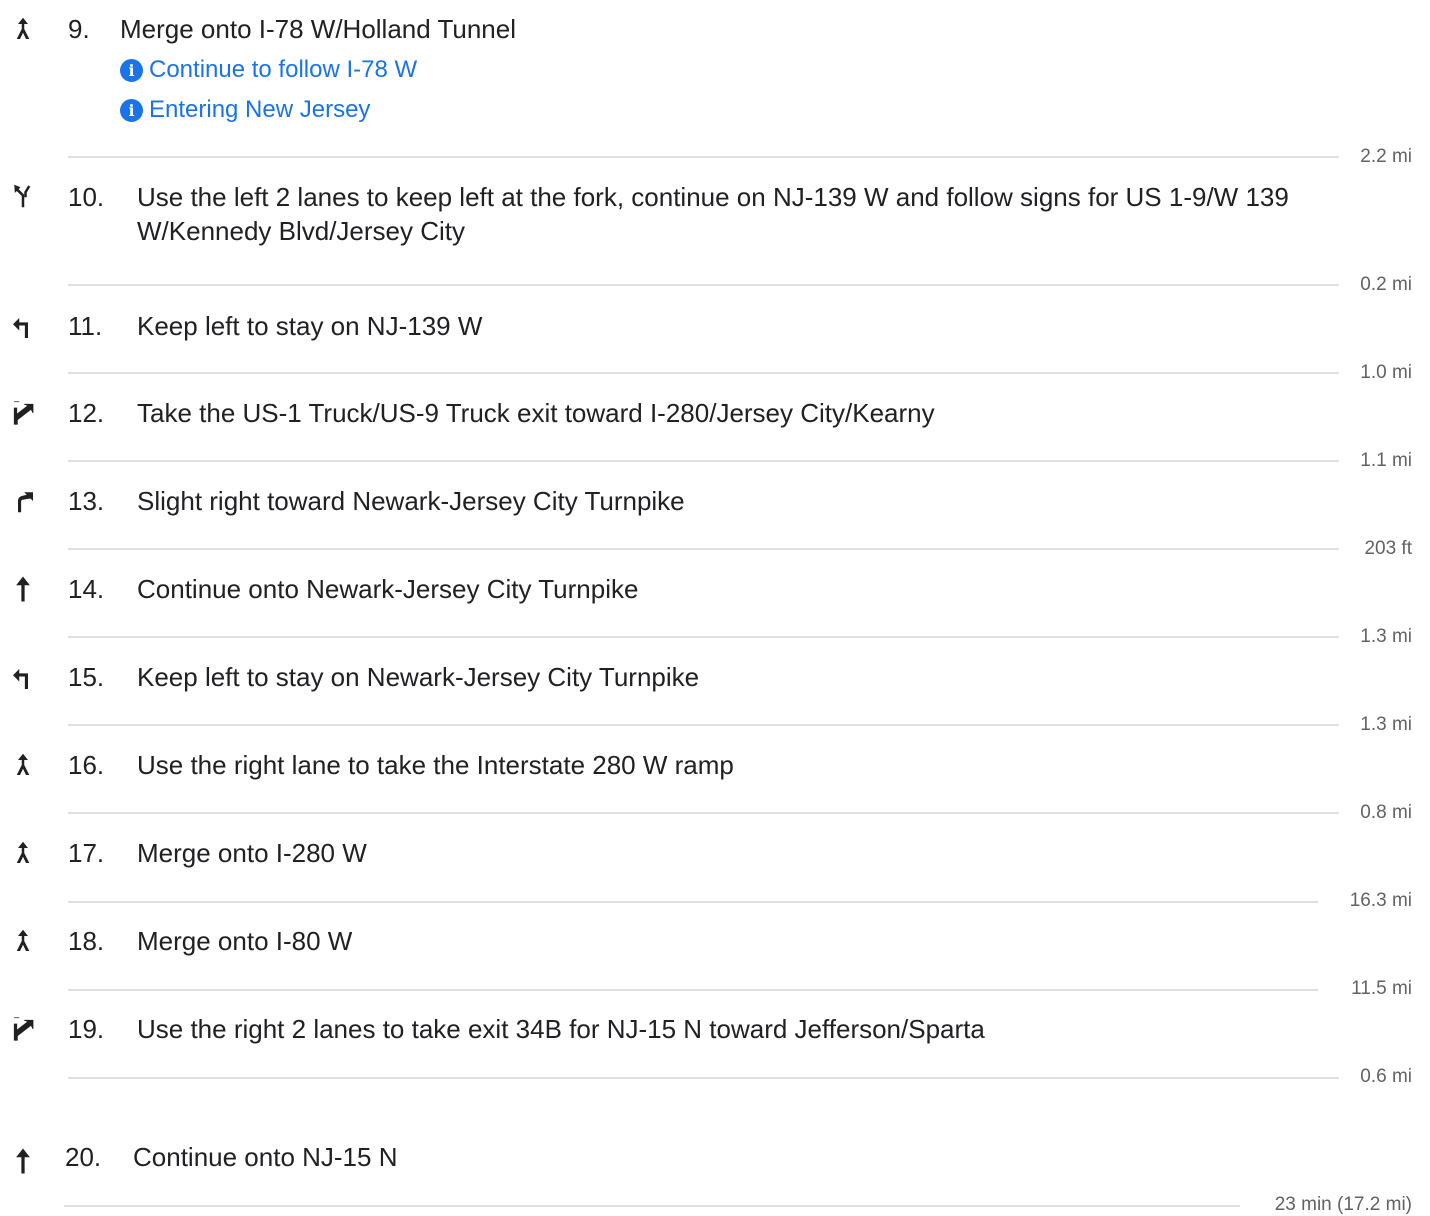 The height and width of the screenshot is (1216, 1430). Describe the element at coordinates (86, 1029) in the screenshot. I see `step-number: 19.` at that location.